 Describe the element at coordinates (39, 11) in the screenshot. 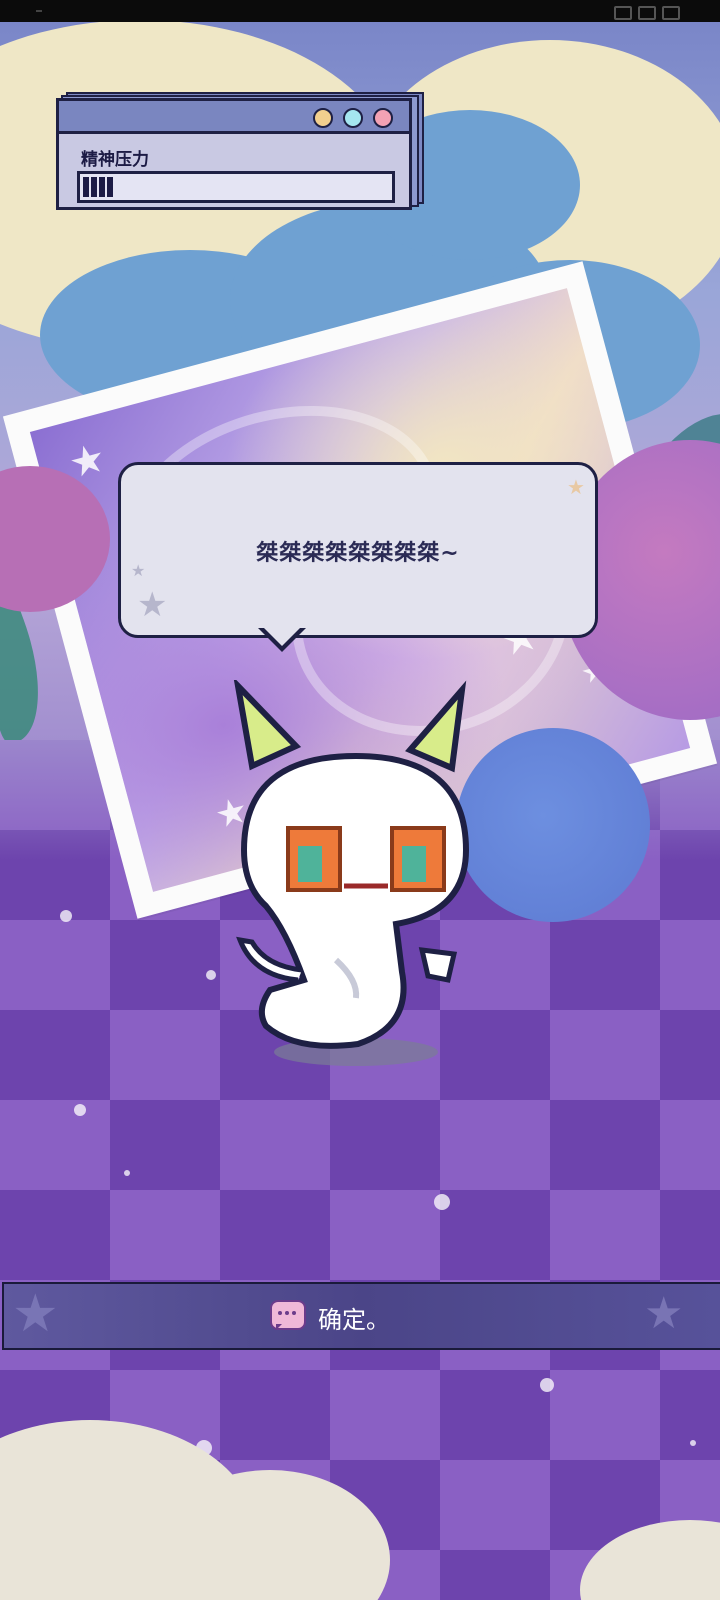

I see `status-indicator` at that location.